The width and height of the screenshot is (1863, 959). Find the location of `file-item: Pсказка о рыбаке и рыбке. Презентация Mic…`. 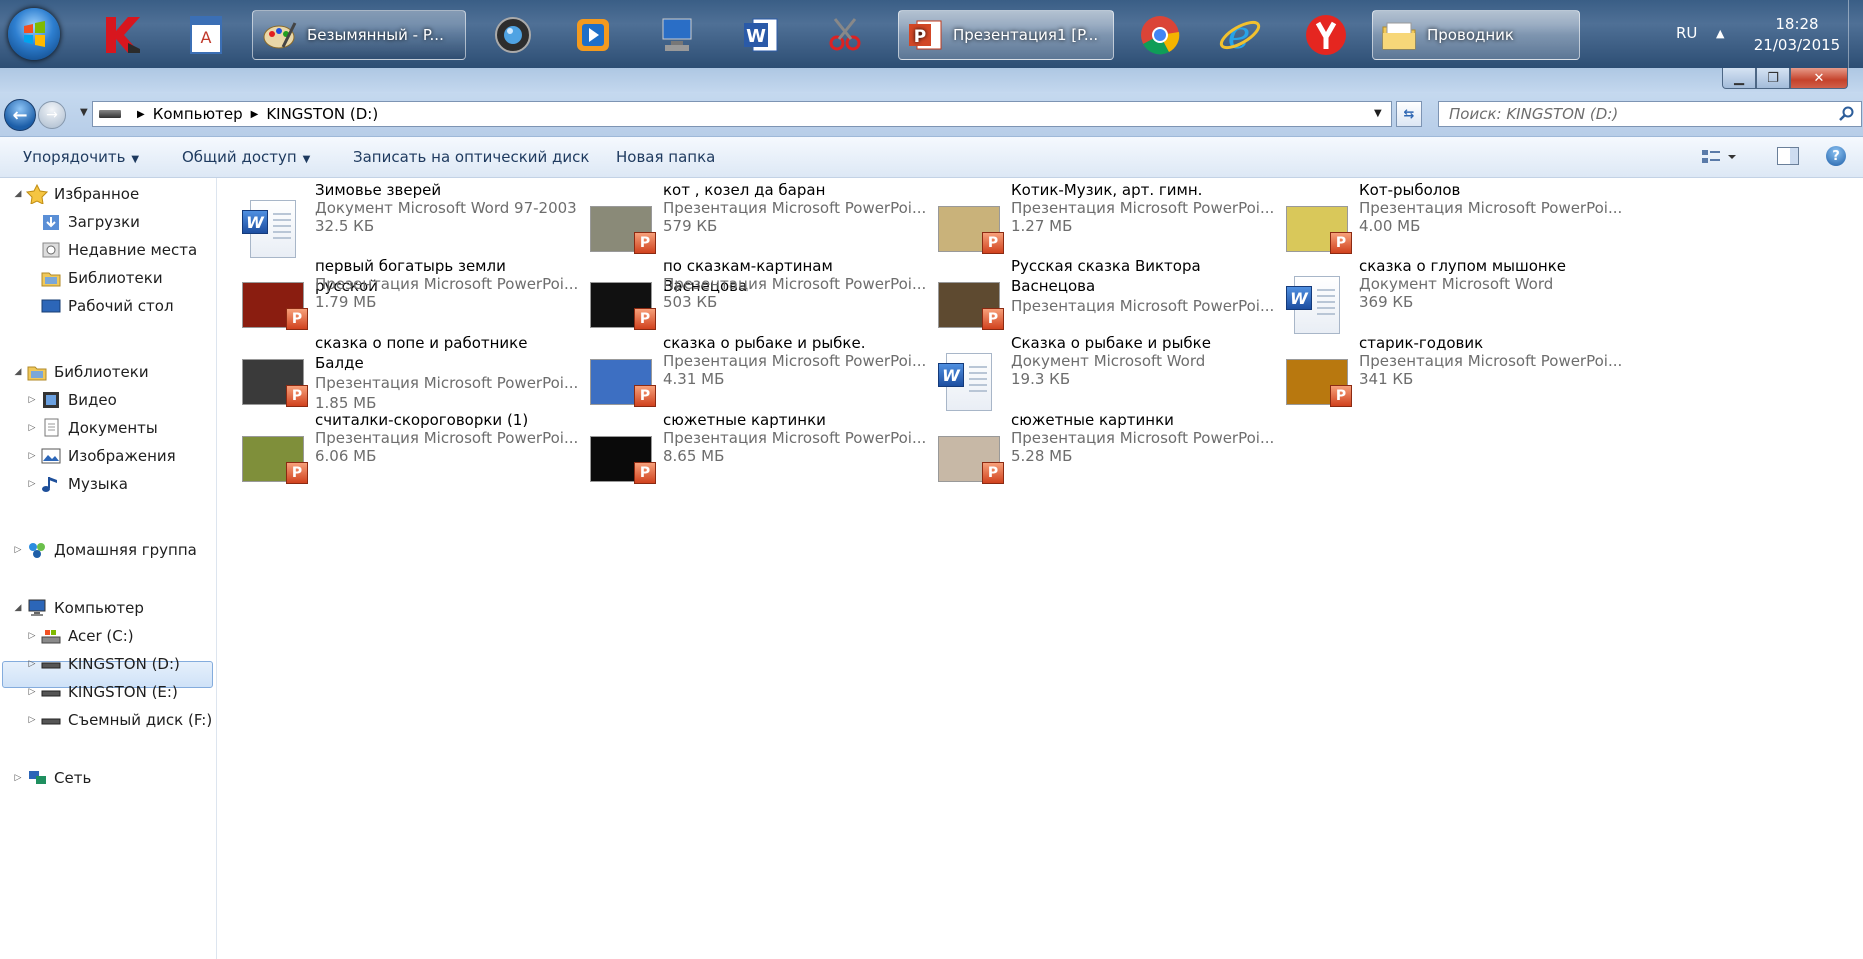

file-item: Pсказка о рыбаке и рыбке. Презентация Mic… is located at coordinates (745, 371).